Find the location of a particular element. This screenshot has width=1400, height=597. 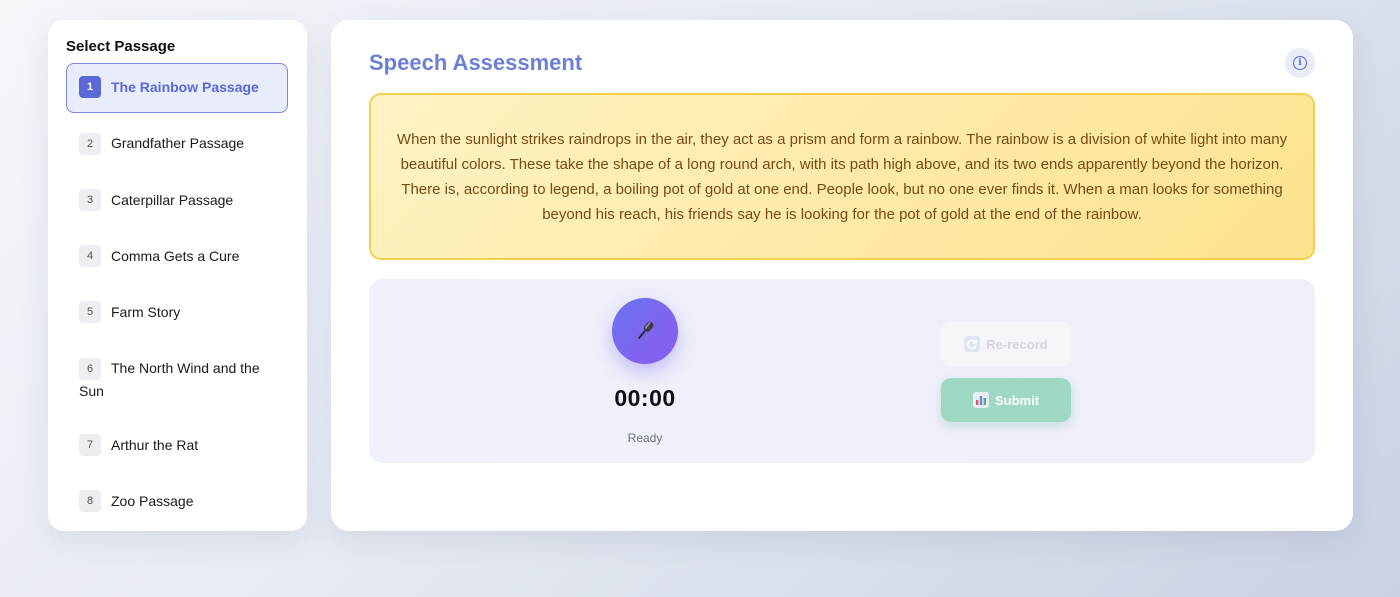

rerecord-button: Re-record is located at coordinates (1006, 344).